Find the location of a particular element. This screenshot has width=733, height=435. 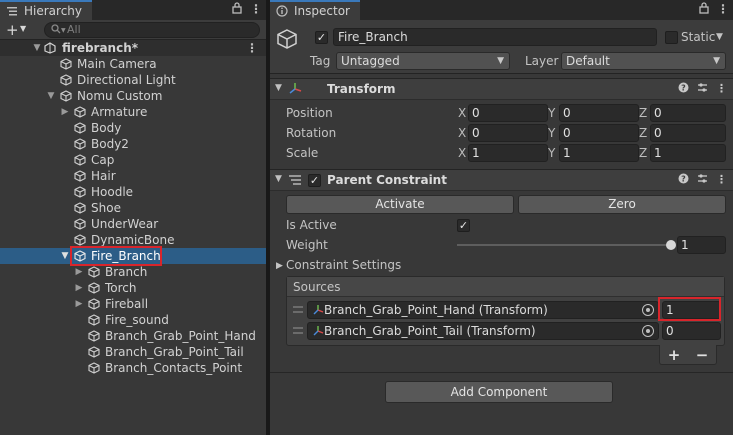

weight-slider-track is located at coordinates (564, 245).